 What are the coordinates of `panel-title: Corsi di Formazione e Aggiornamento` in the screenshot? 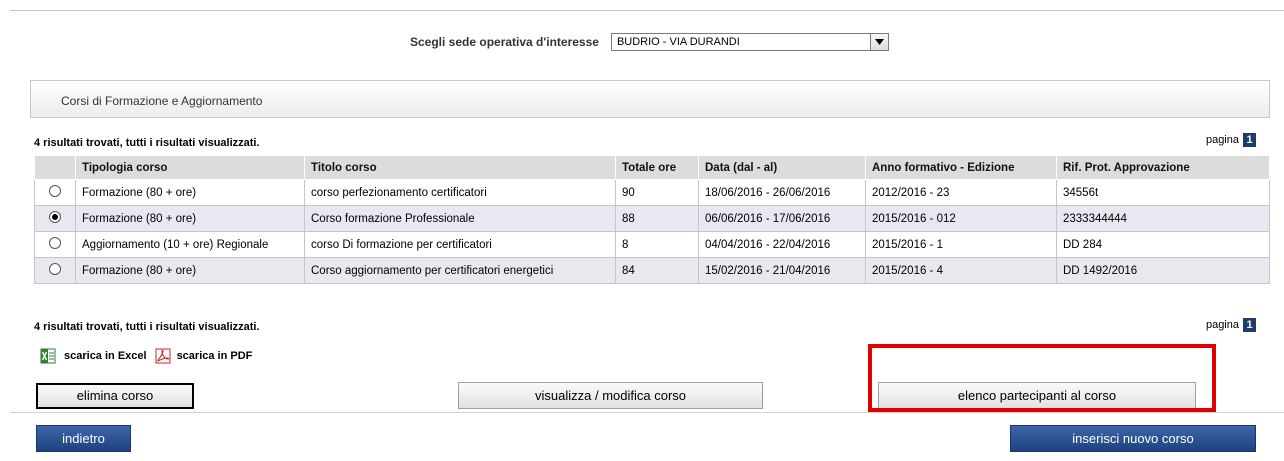 It's located at (162, 101).